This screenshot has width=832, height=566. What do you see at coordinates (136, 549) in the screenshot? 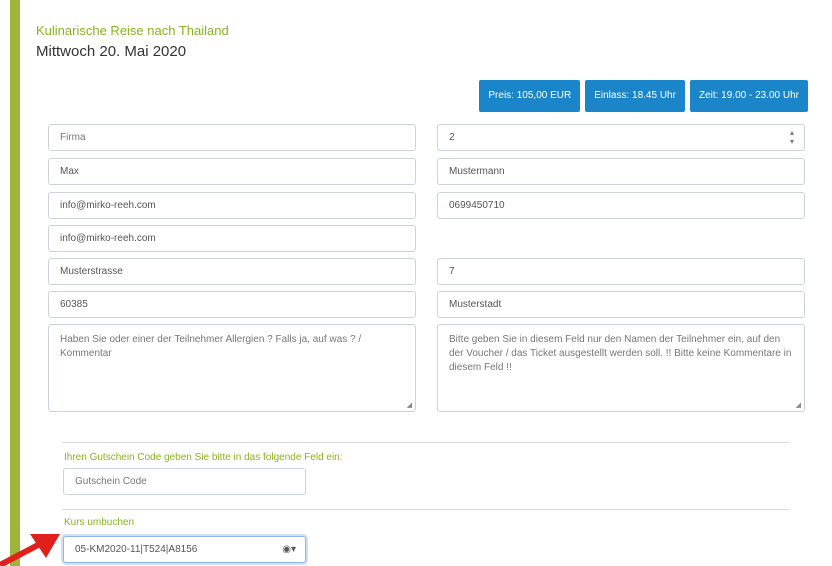
I see `rebook-selected-value: 05-KM2020-11|T524|A8156` at bounding box center [136, 549].